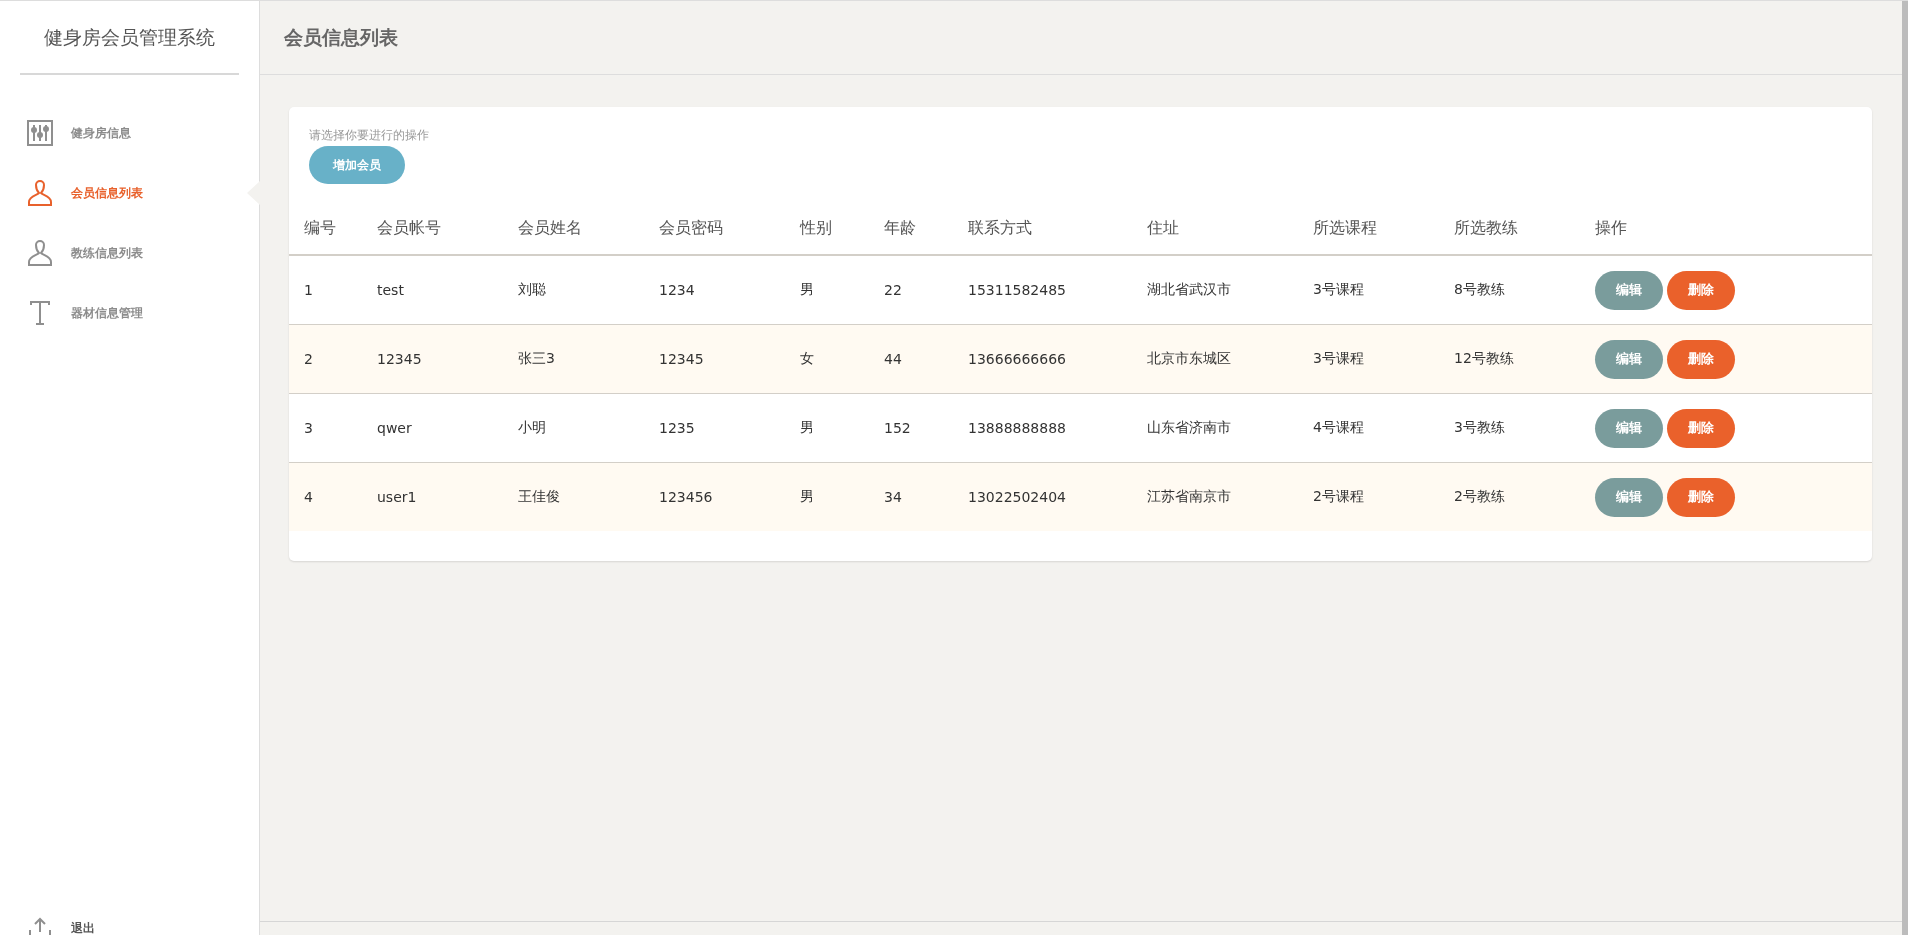 This screenshot has height=935, width=1908. Describe the element at coordinates (308, 359) in the screenshot. I see `table-cell: 2` at that location.